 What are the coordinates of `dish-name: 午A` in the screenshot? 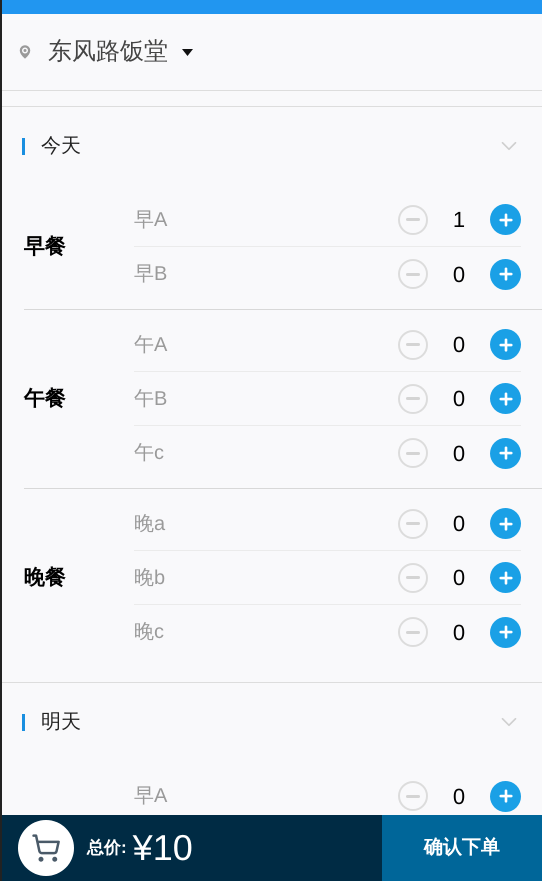 It's located at (151, 345).